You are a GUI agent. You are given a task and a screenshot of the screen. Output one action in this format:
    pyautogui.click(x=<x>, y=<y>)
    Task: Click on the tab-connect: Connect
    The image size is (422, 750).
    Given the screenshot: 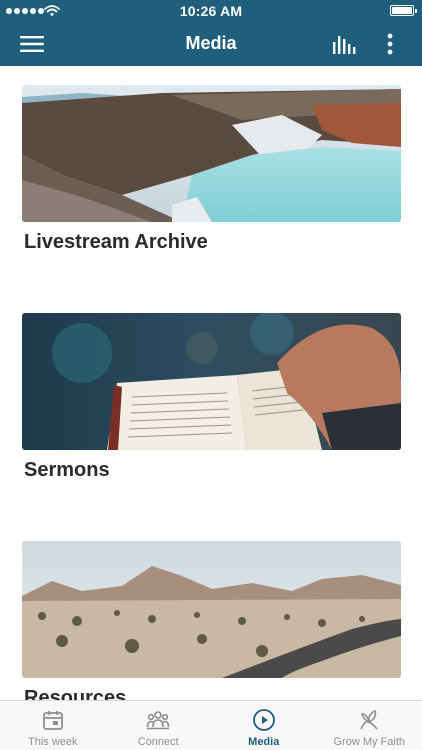 What is the action you would take?
    pyautogui.click(x=159, y=725)
    